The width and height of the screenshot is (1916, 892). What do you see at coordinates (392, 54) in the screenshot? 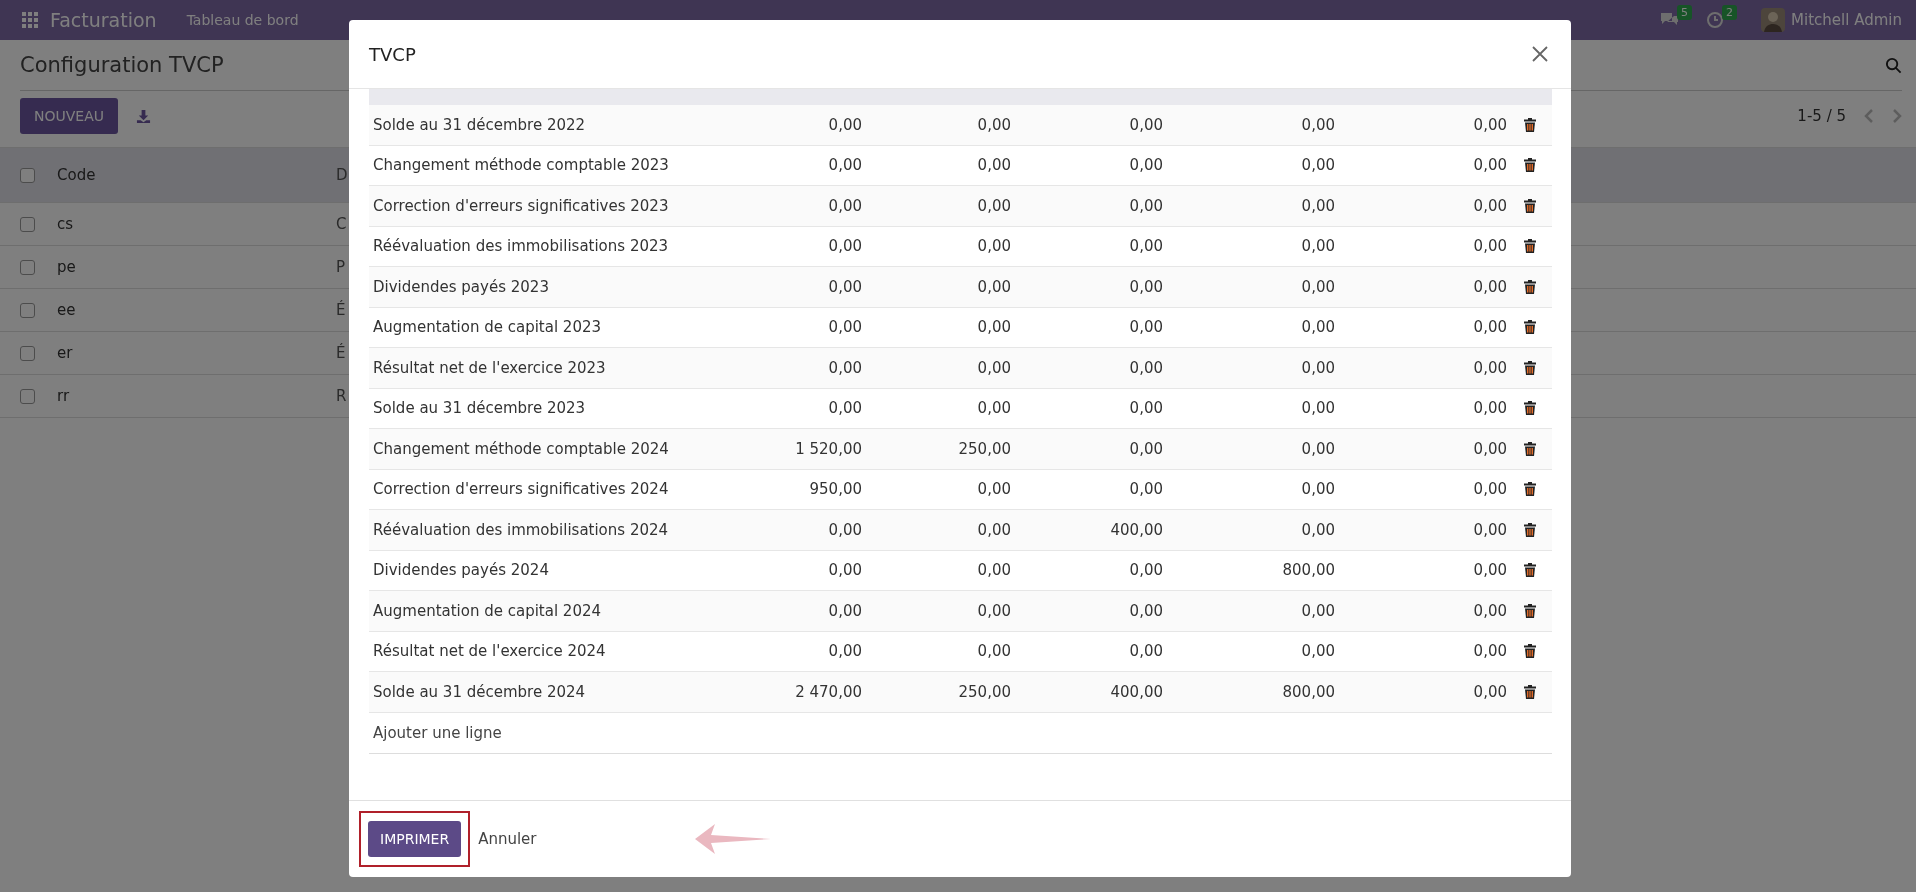
I see `dialog-title: TVCP` at bounding box center [392, 54].